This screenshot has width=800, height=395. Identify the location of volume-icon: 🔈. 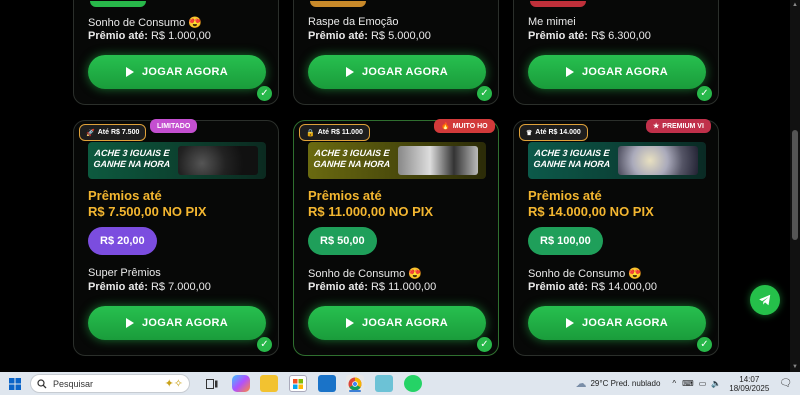
(716, 383).